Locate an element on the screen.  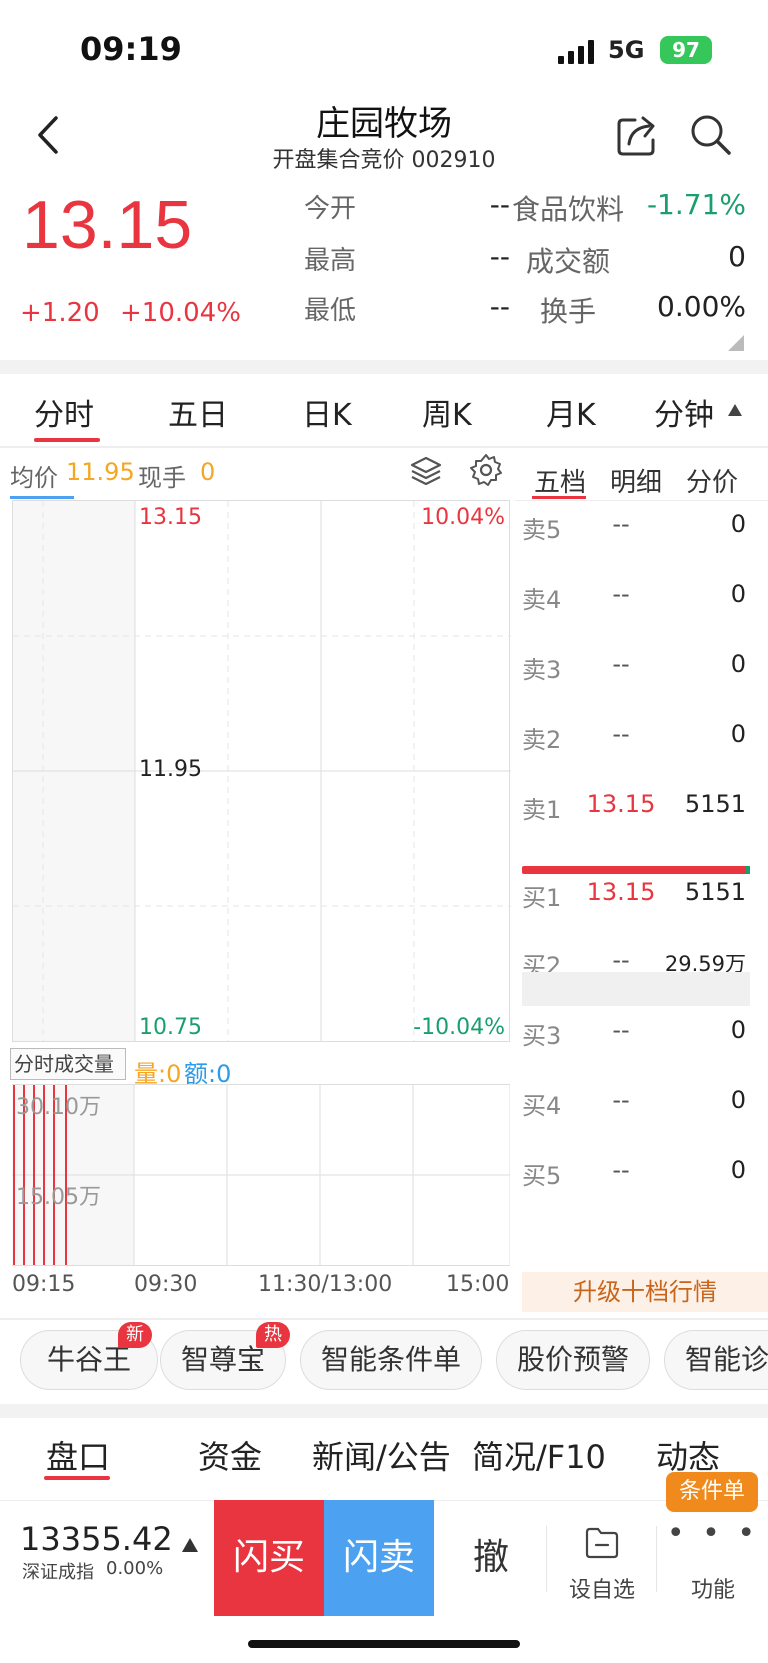
orderbook-level-label: 卖2 is located at coordinates (542, 740).